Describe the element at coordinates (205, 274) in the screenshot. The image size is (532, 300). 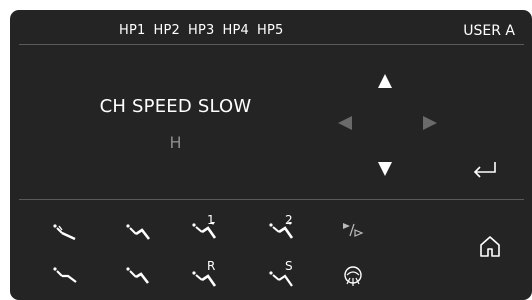
I see `micromotor-r-button: R` at that location.